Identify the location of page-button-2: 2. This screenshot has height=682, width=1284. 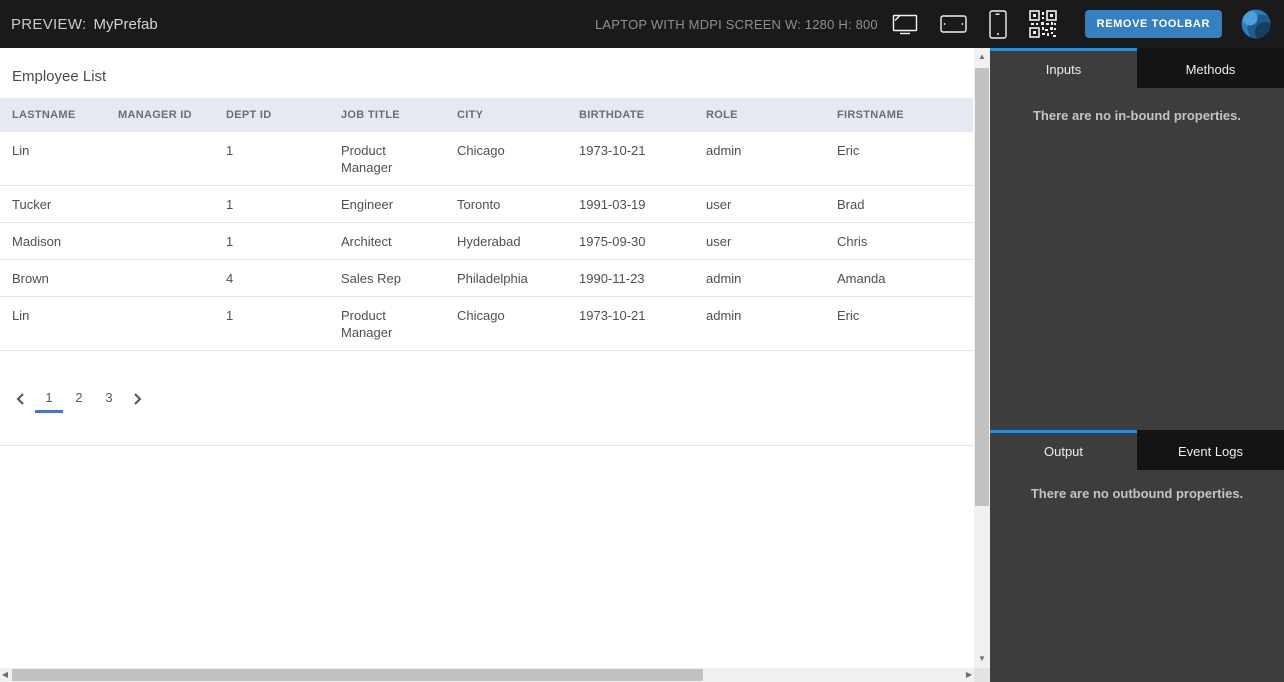
(79, 399).